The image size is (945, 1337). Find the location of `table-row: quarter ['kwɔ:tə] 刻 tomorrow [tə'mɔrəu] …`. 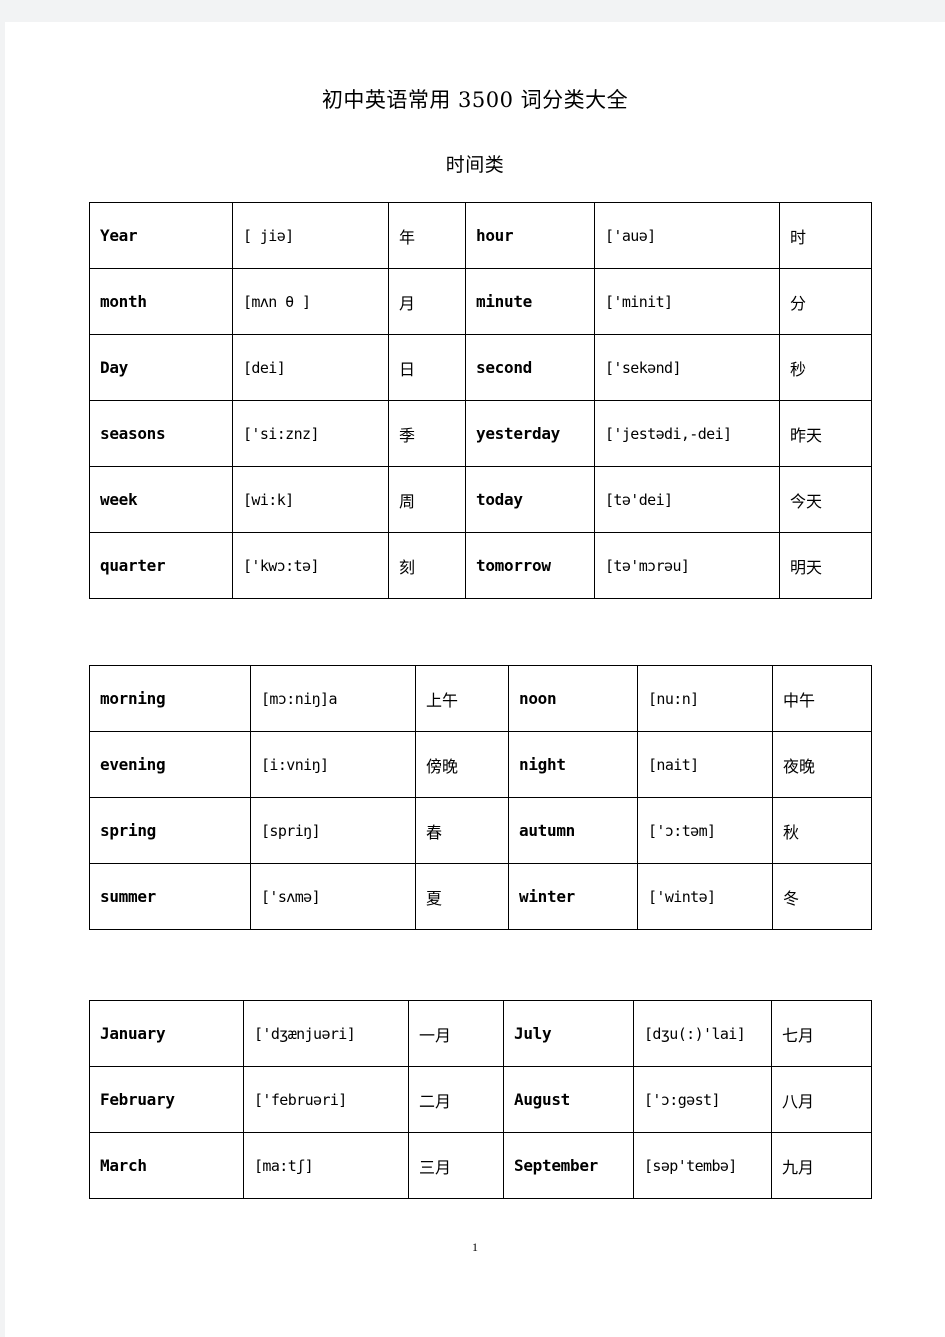

table-row: quarter ['kwɔ:tə] 刻 tomorrow [tə'mɔrəu] … is located at coordinates (480, 565).